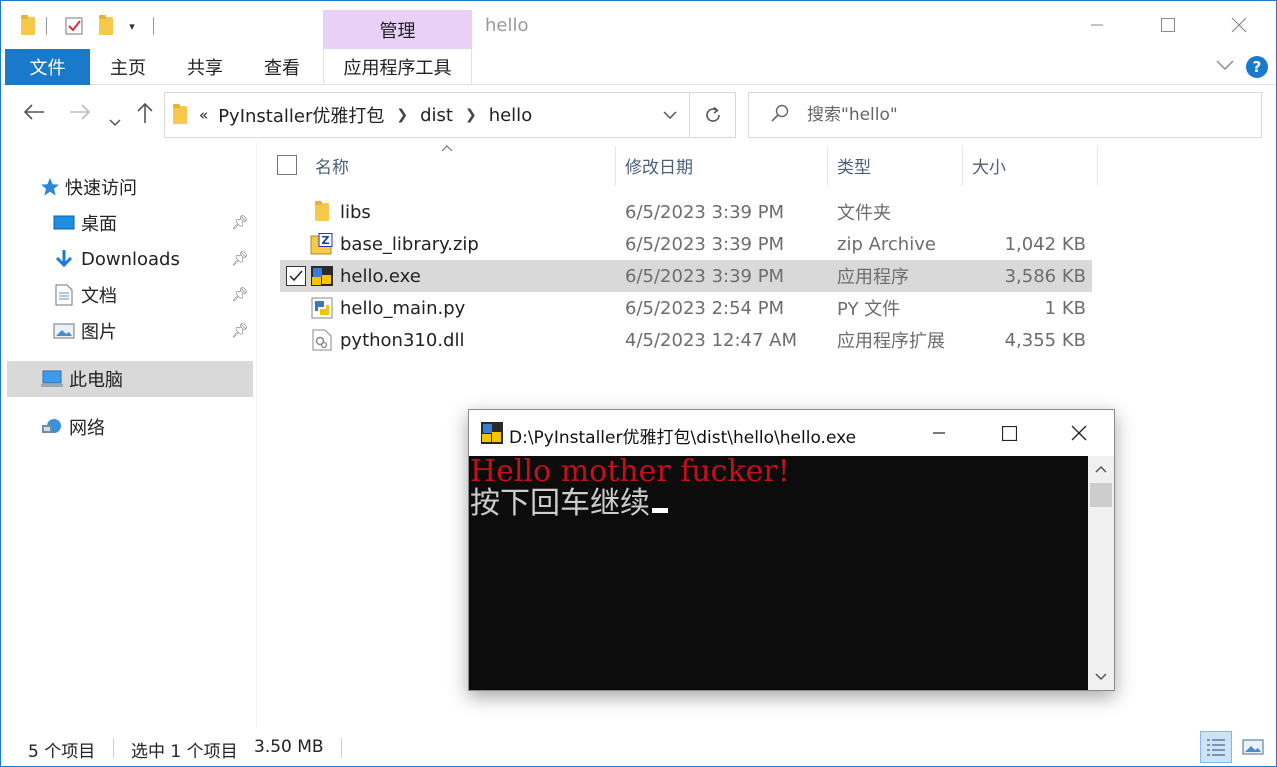 The image size is (1277, 767). I want to click on quick-access-dropdown-icon: ▾, so click(132, 26).